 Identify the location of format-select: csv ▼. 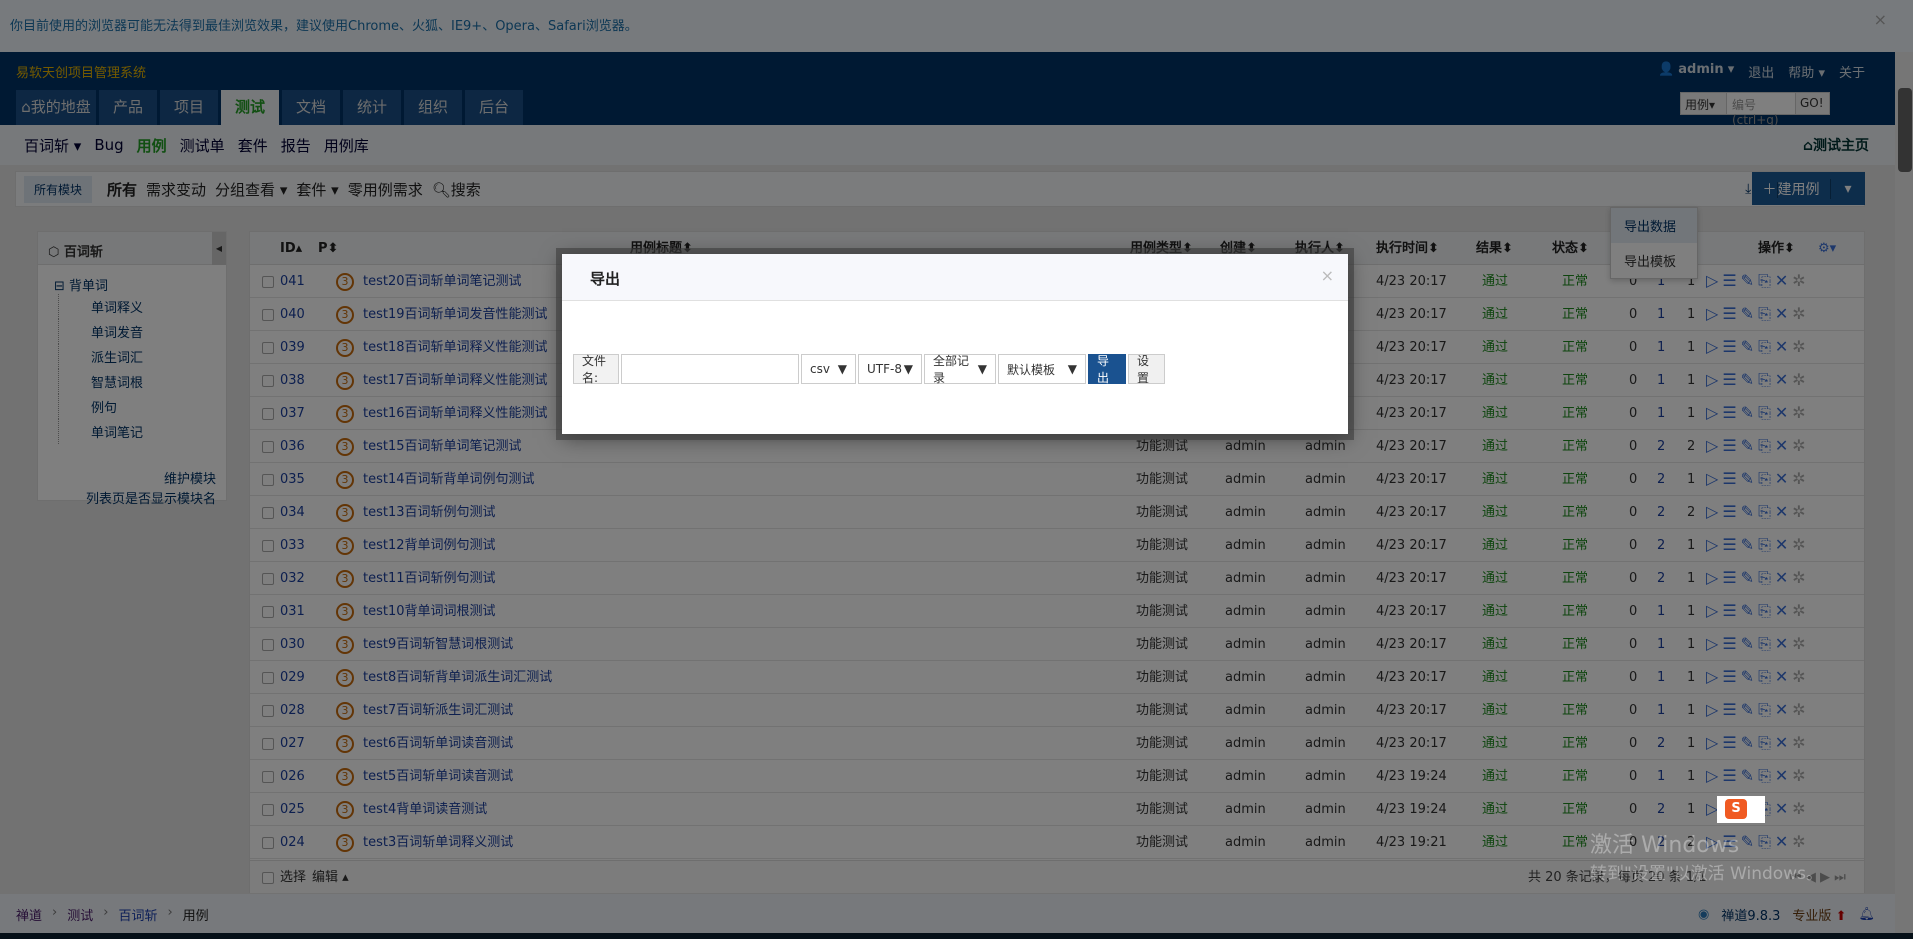
(828, 369).